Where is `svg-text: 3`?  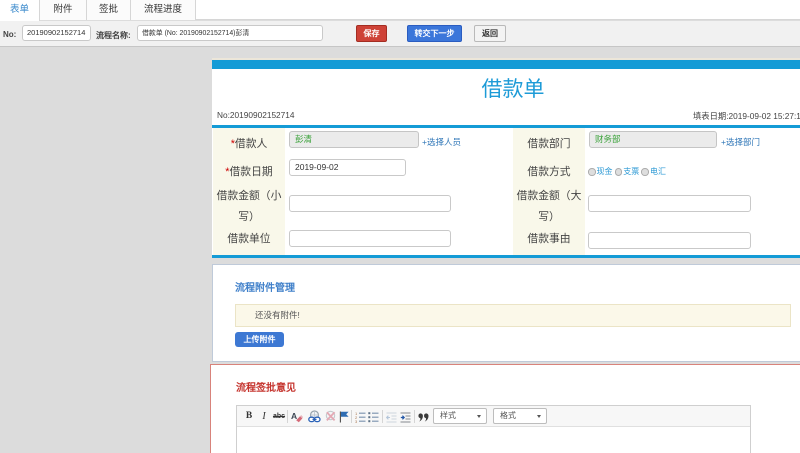 svg-text: 3 is located at coordinates (356, 421).